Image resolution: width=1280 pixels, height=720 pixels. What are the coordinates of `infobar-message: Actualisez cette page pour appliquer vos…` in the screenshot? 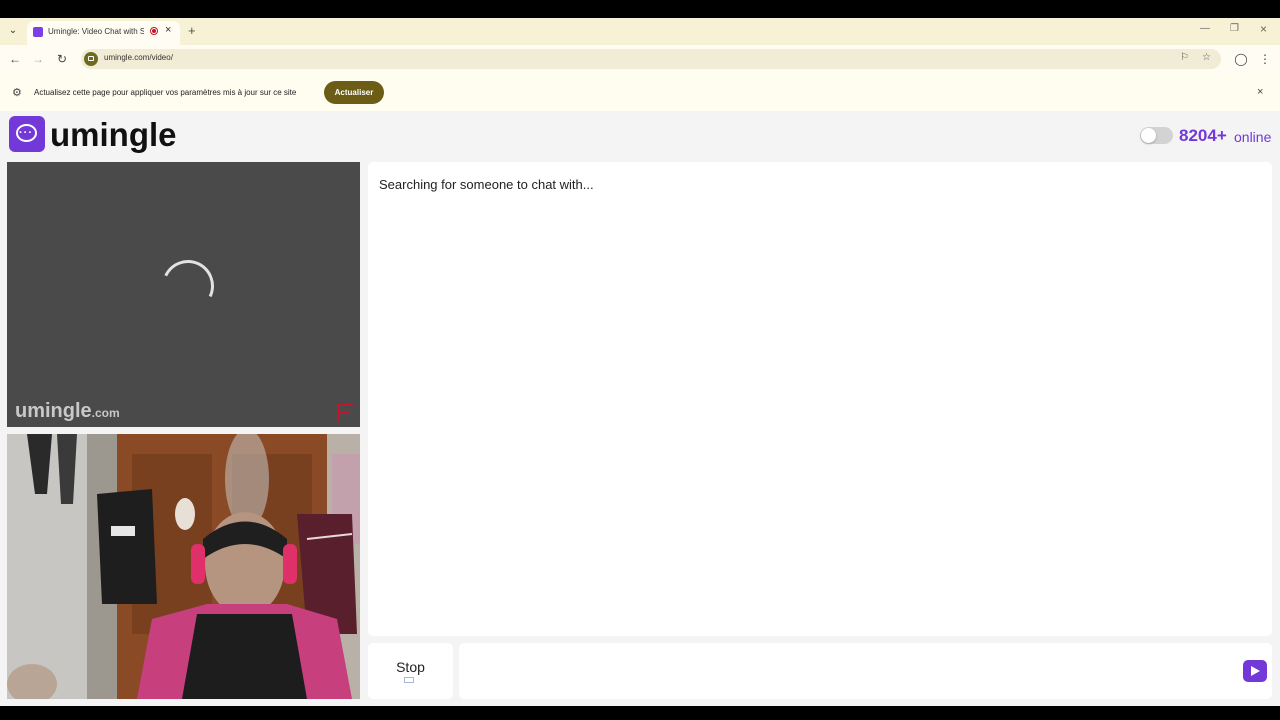 It's located at (165, 92).